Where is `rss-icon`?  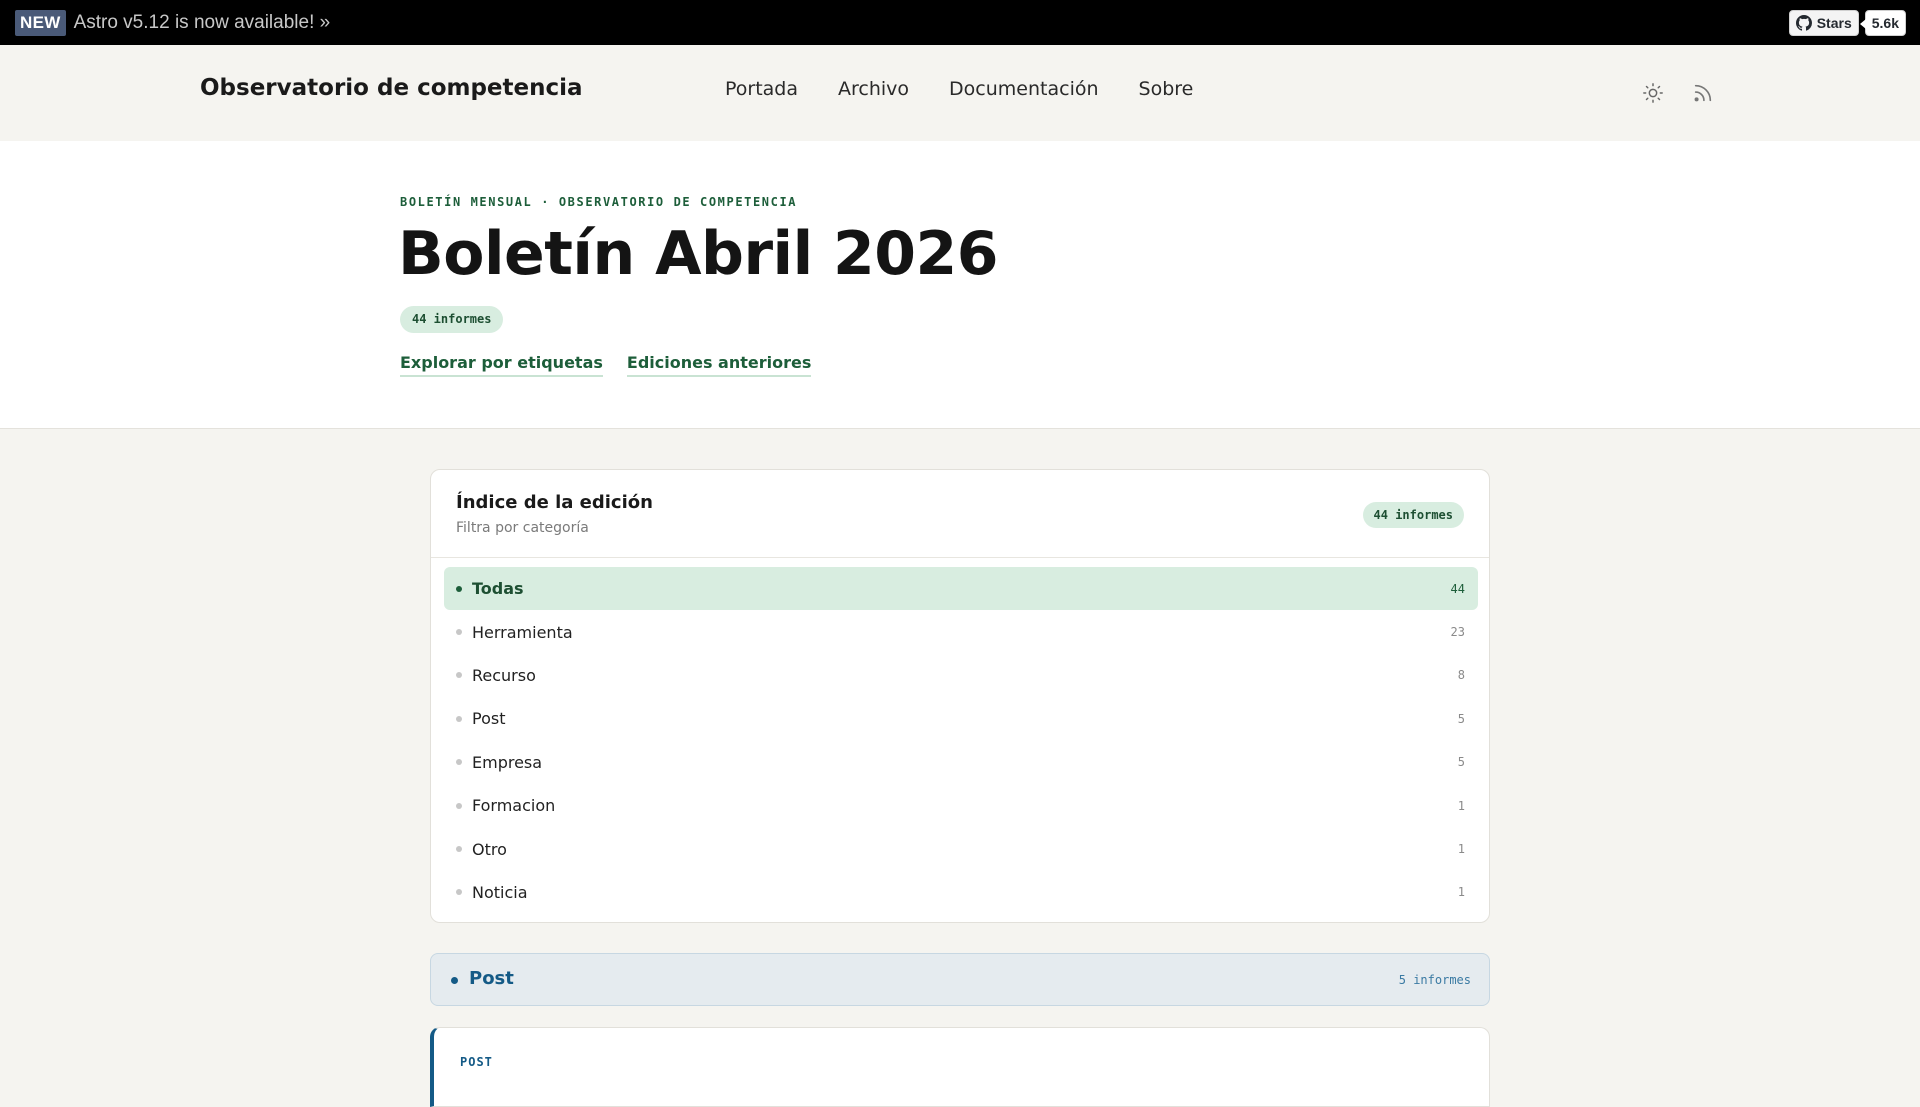 rss-icon is located at coordinates (1703, 93).